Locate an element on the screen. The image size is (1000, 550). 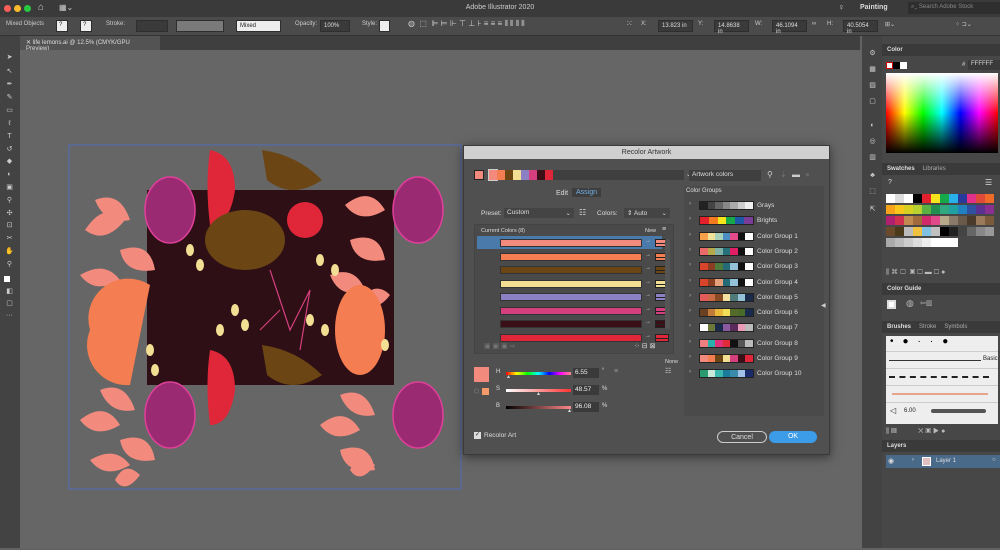
color-group-row: › Color Group 6 is located at coordinates (761, 312).